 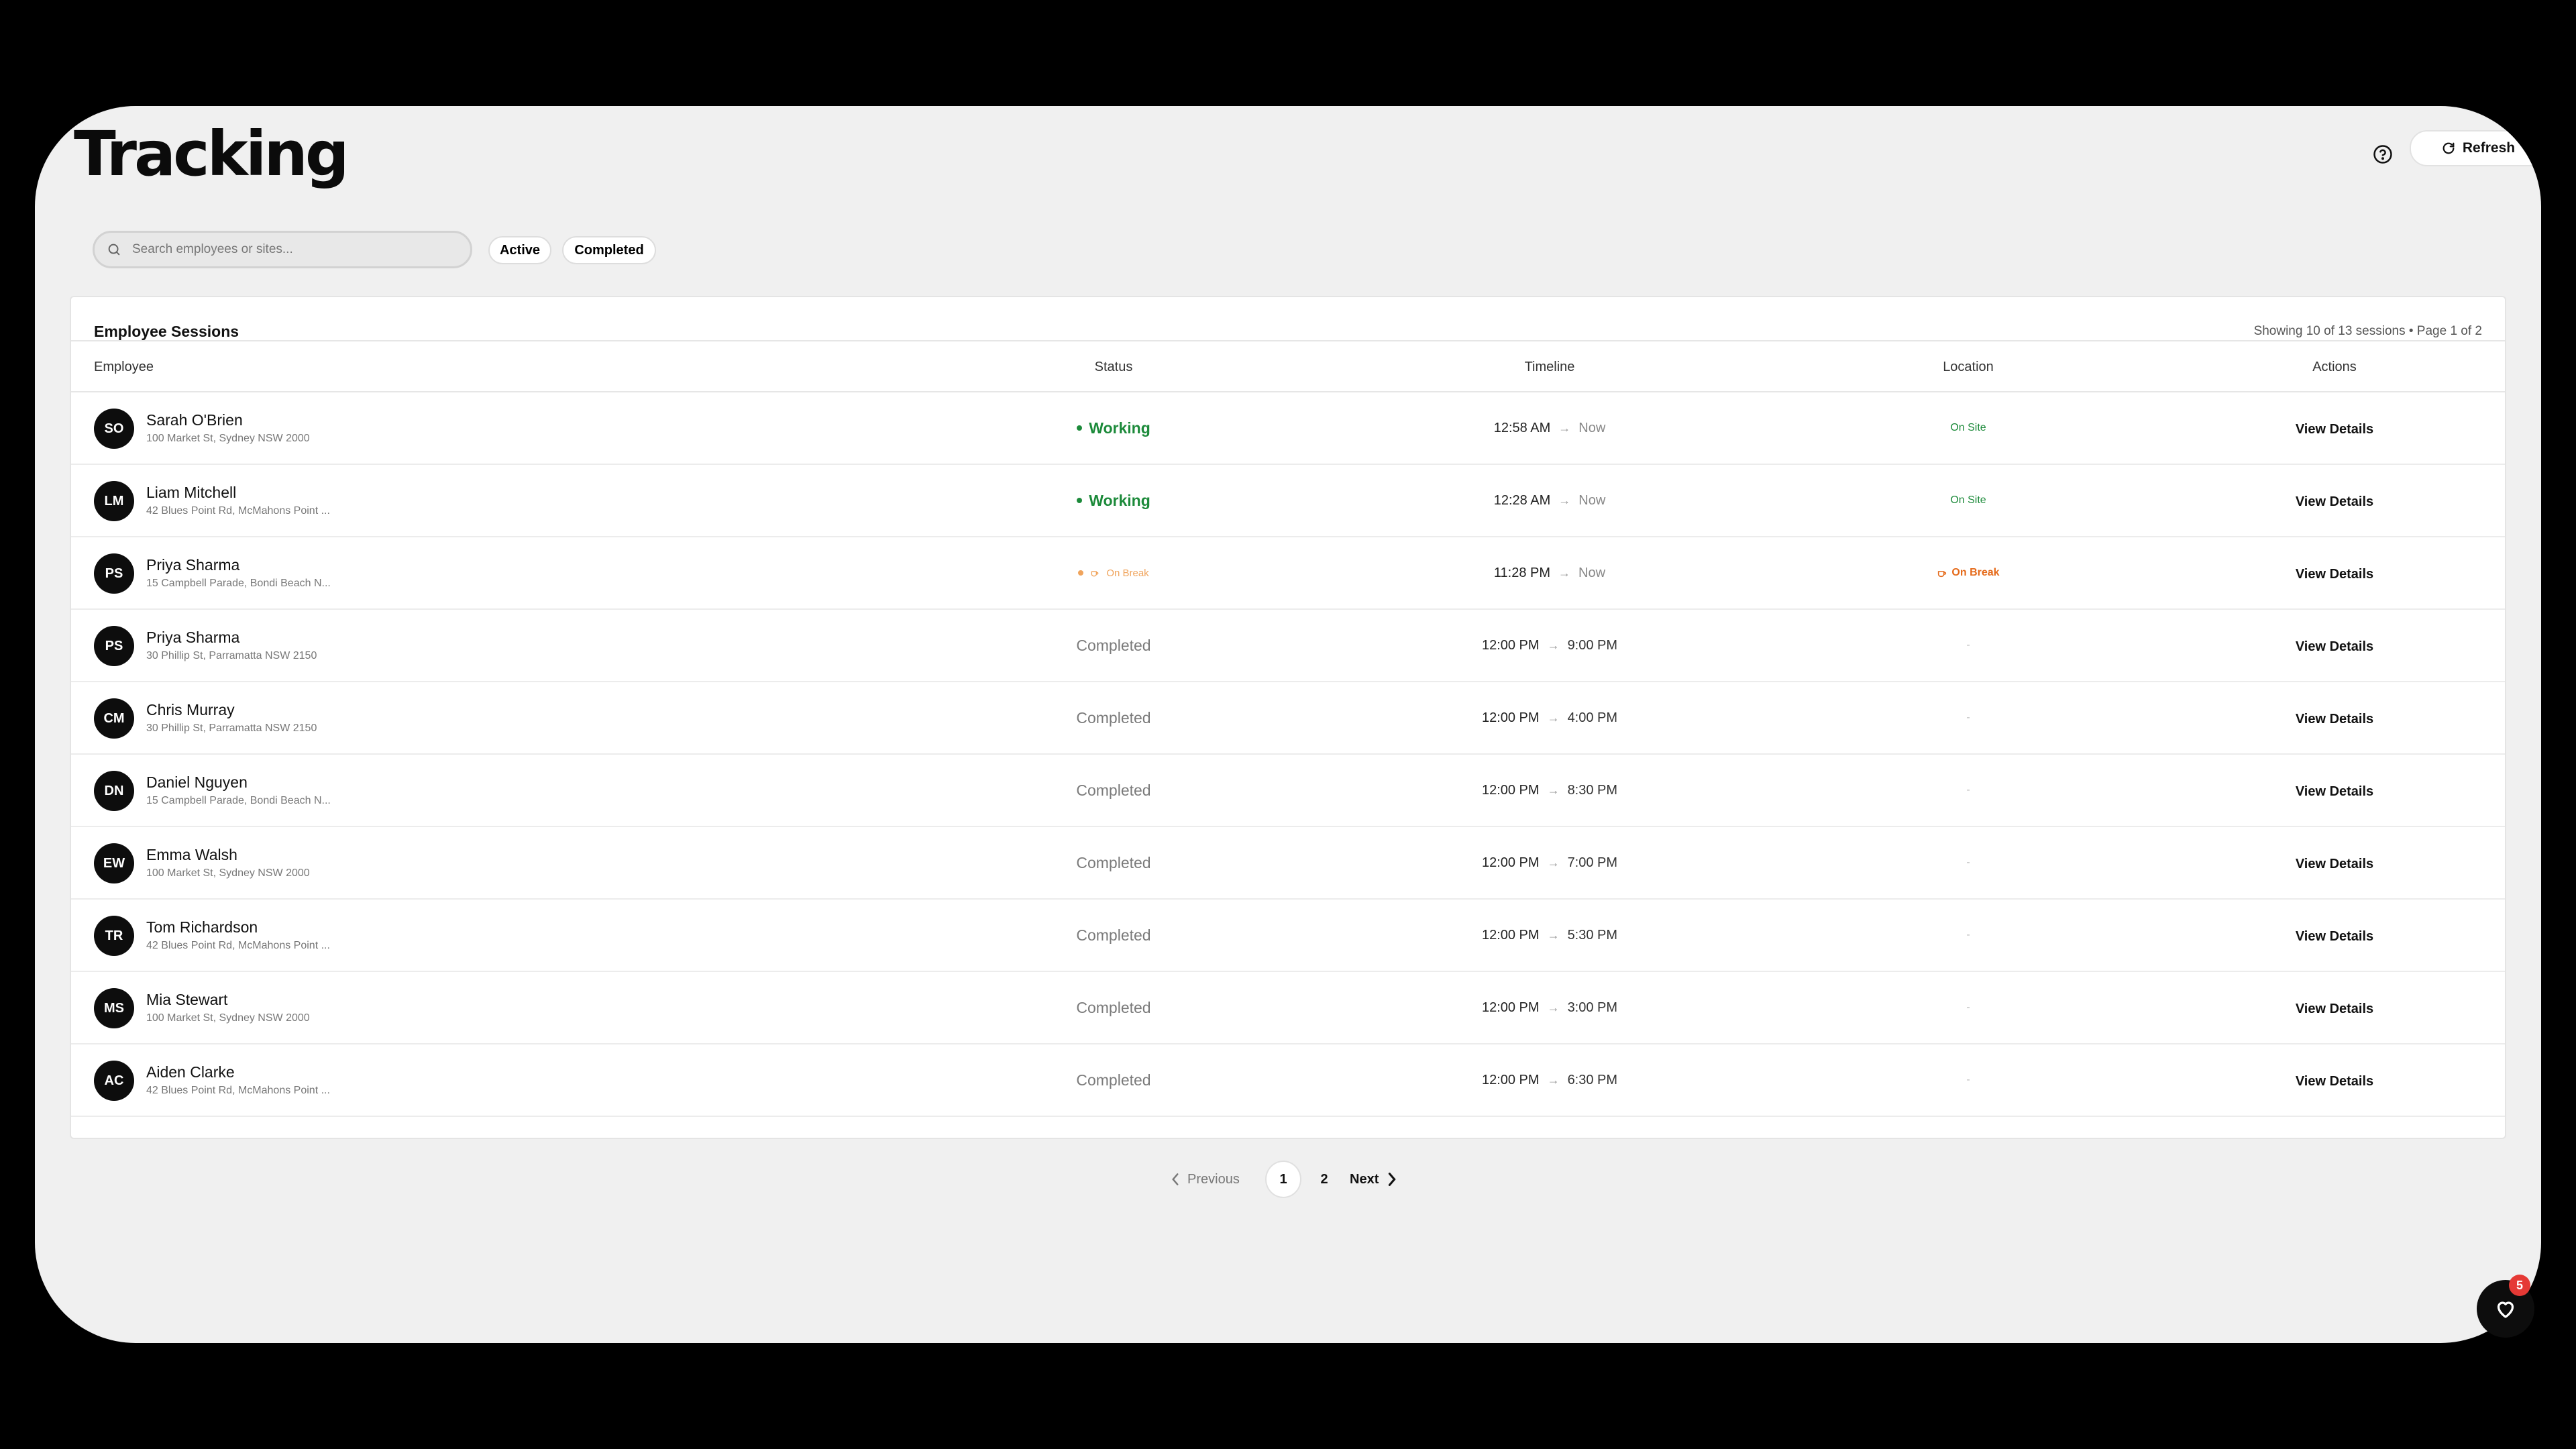 What do you see at coordinates (1283, 1179) in the screenshot?
I see `page-1-button: 1` at bounding box center [1283, 1179].